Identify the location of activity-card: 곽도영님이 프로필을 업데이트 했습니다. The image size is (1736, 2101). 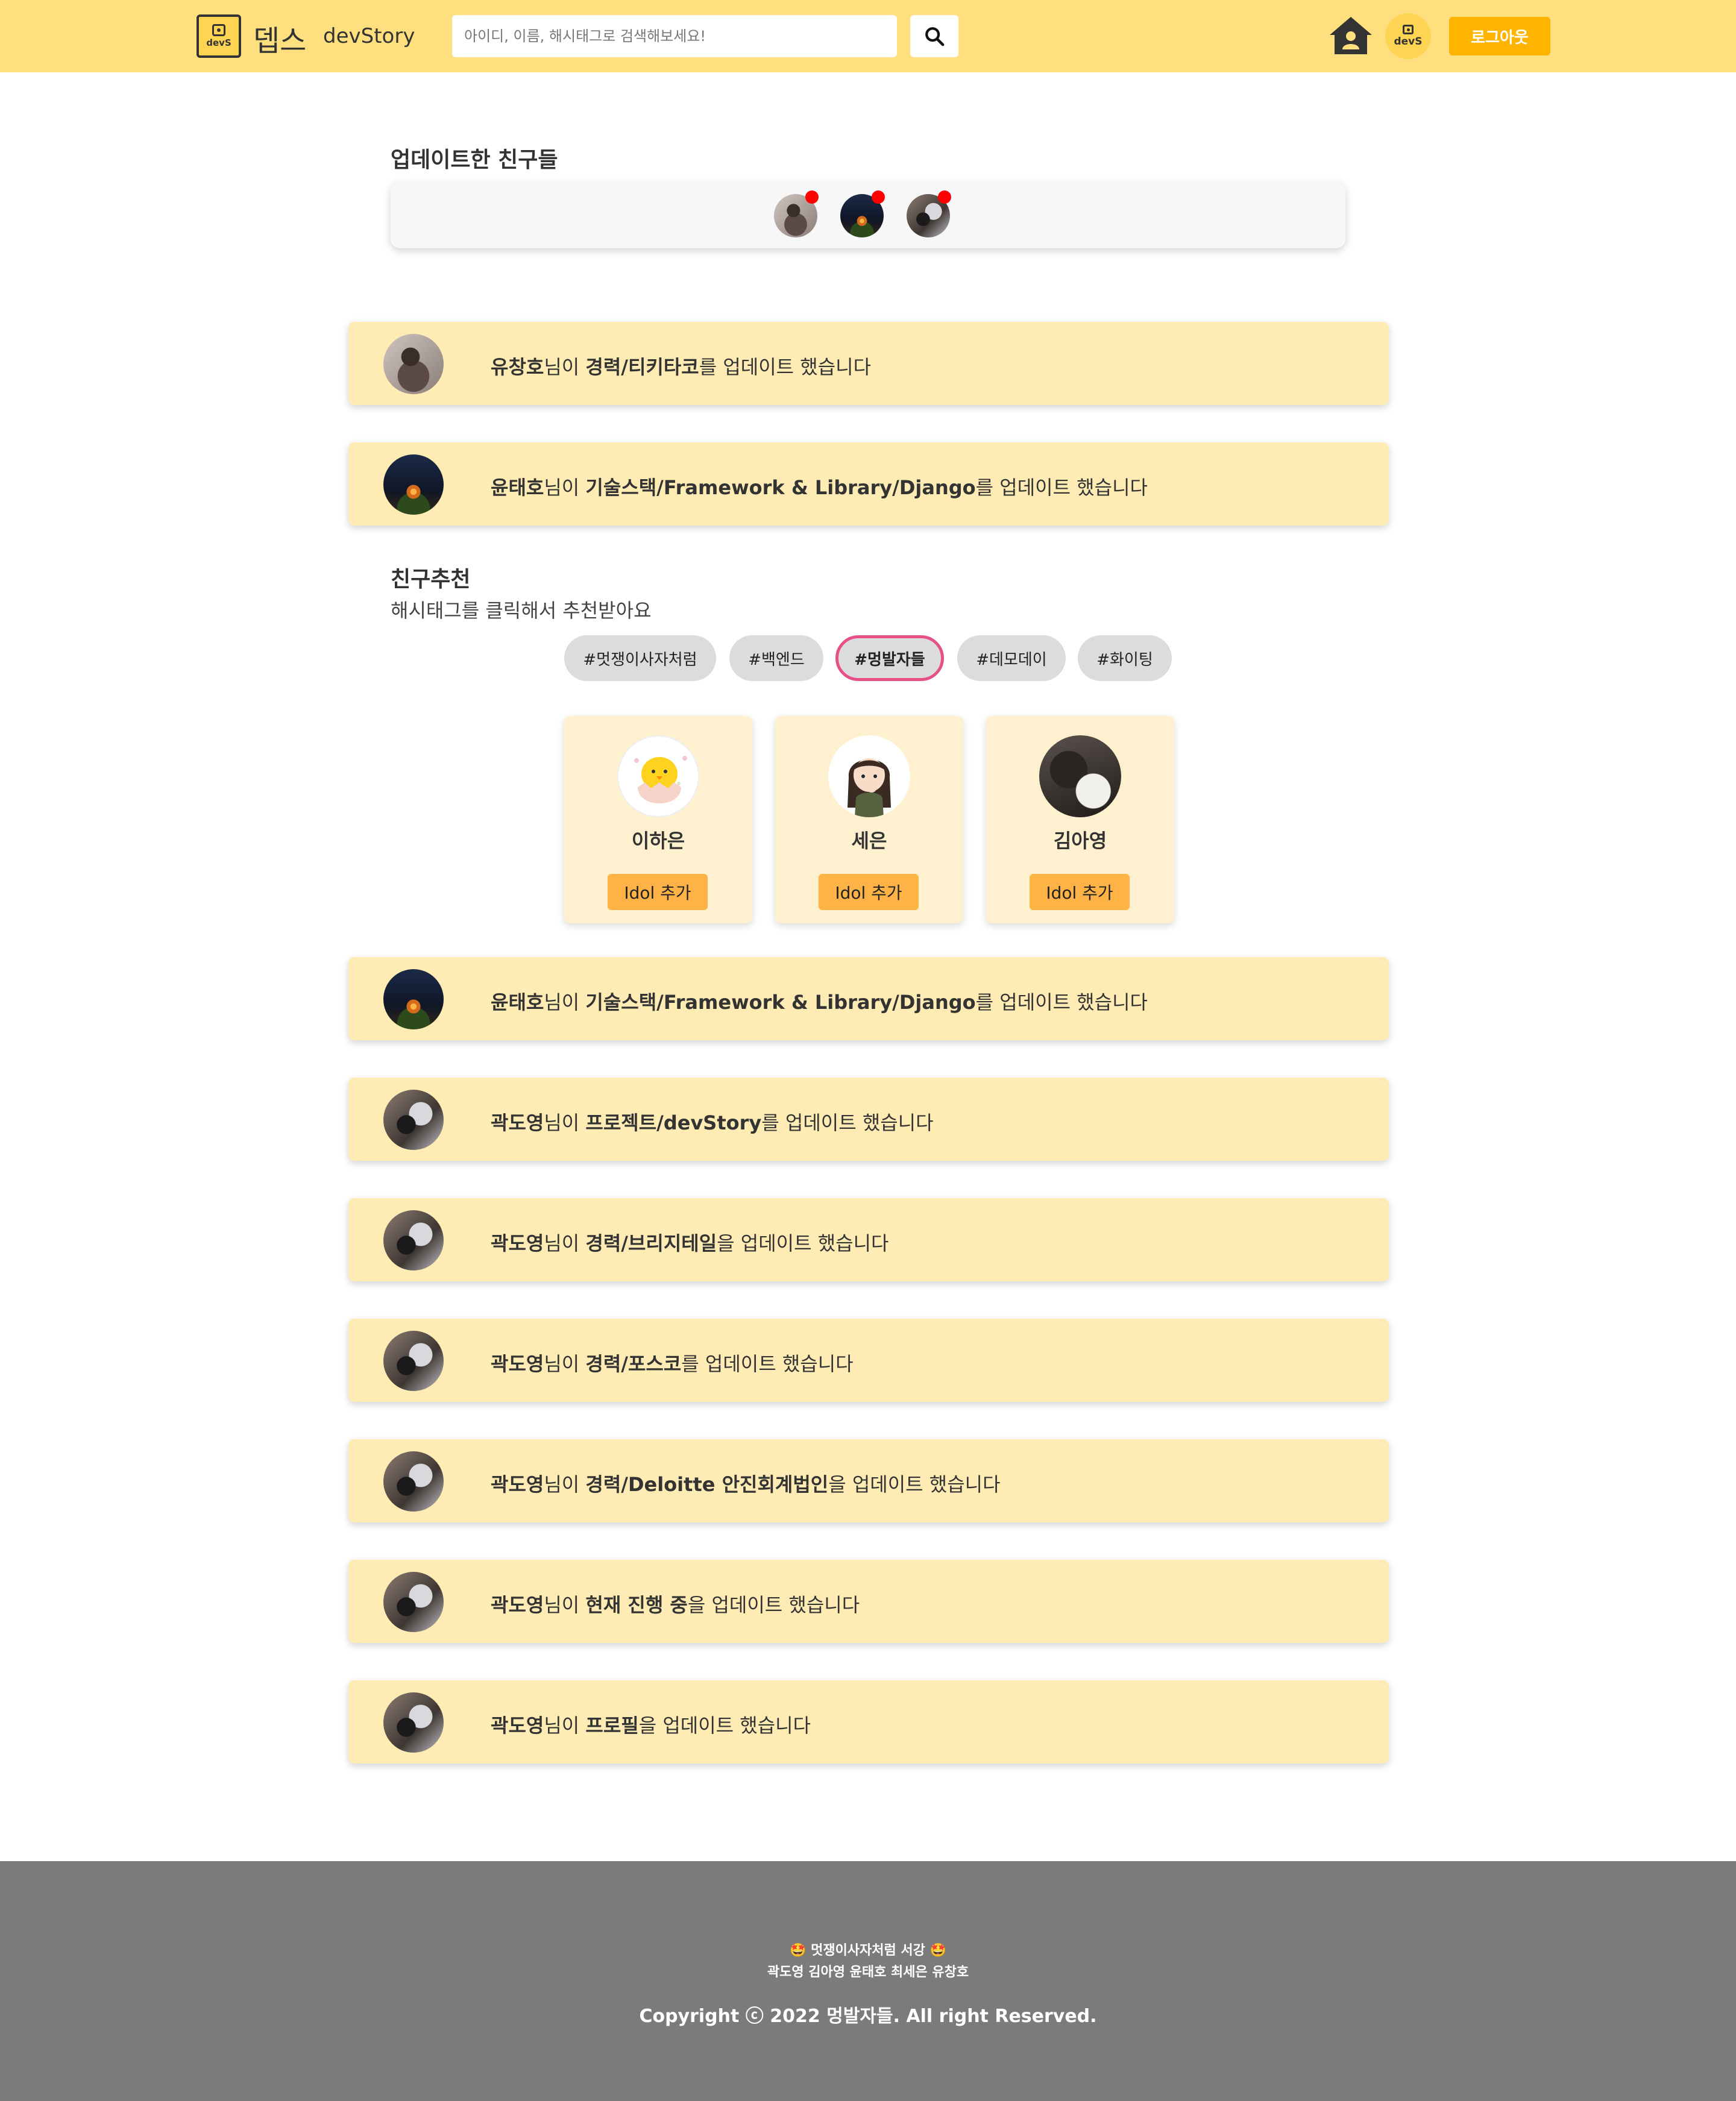
(868, 1721).